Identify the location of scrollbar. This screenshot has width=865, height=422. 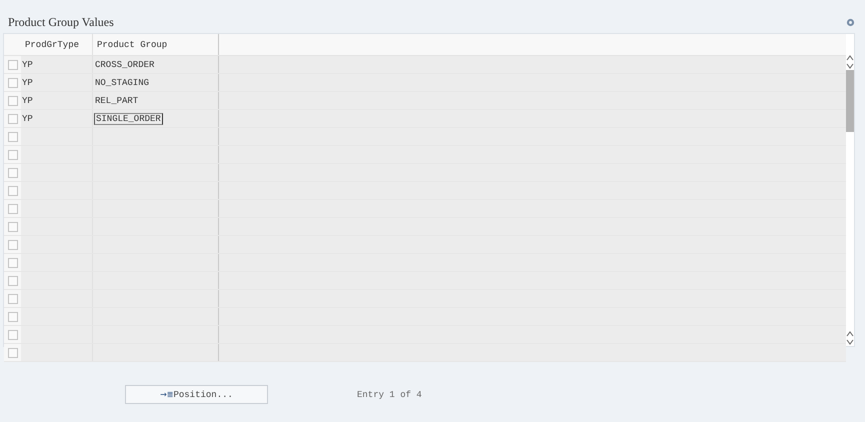
(850, 190).